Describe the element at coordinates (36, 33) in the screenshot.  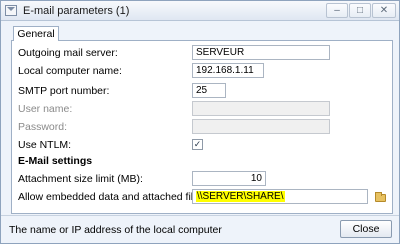
I see `tab-general: General` at that location.